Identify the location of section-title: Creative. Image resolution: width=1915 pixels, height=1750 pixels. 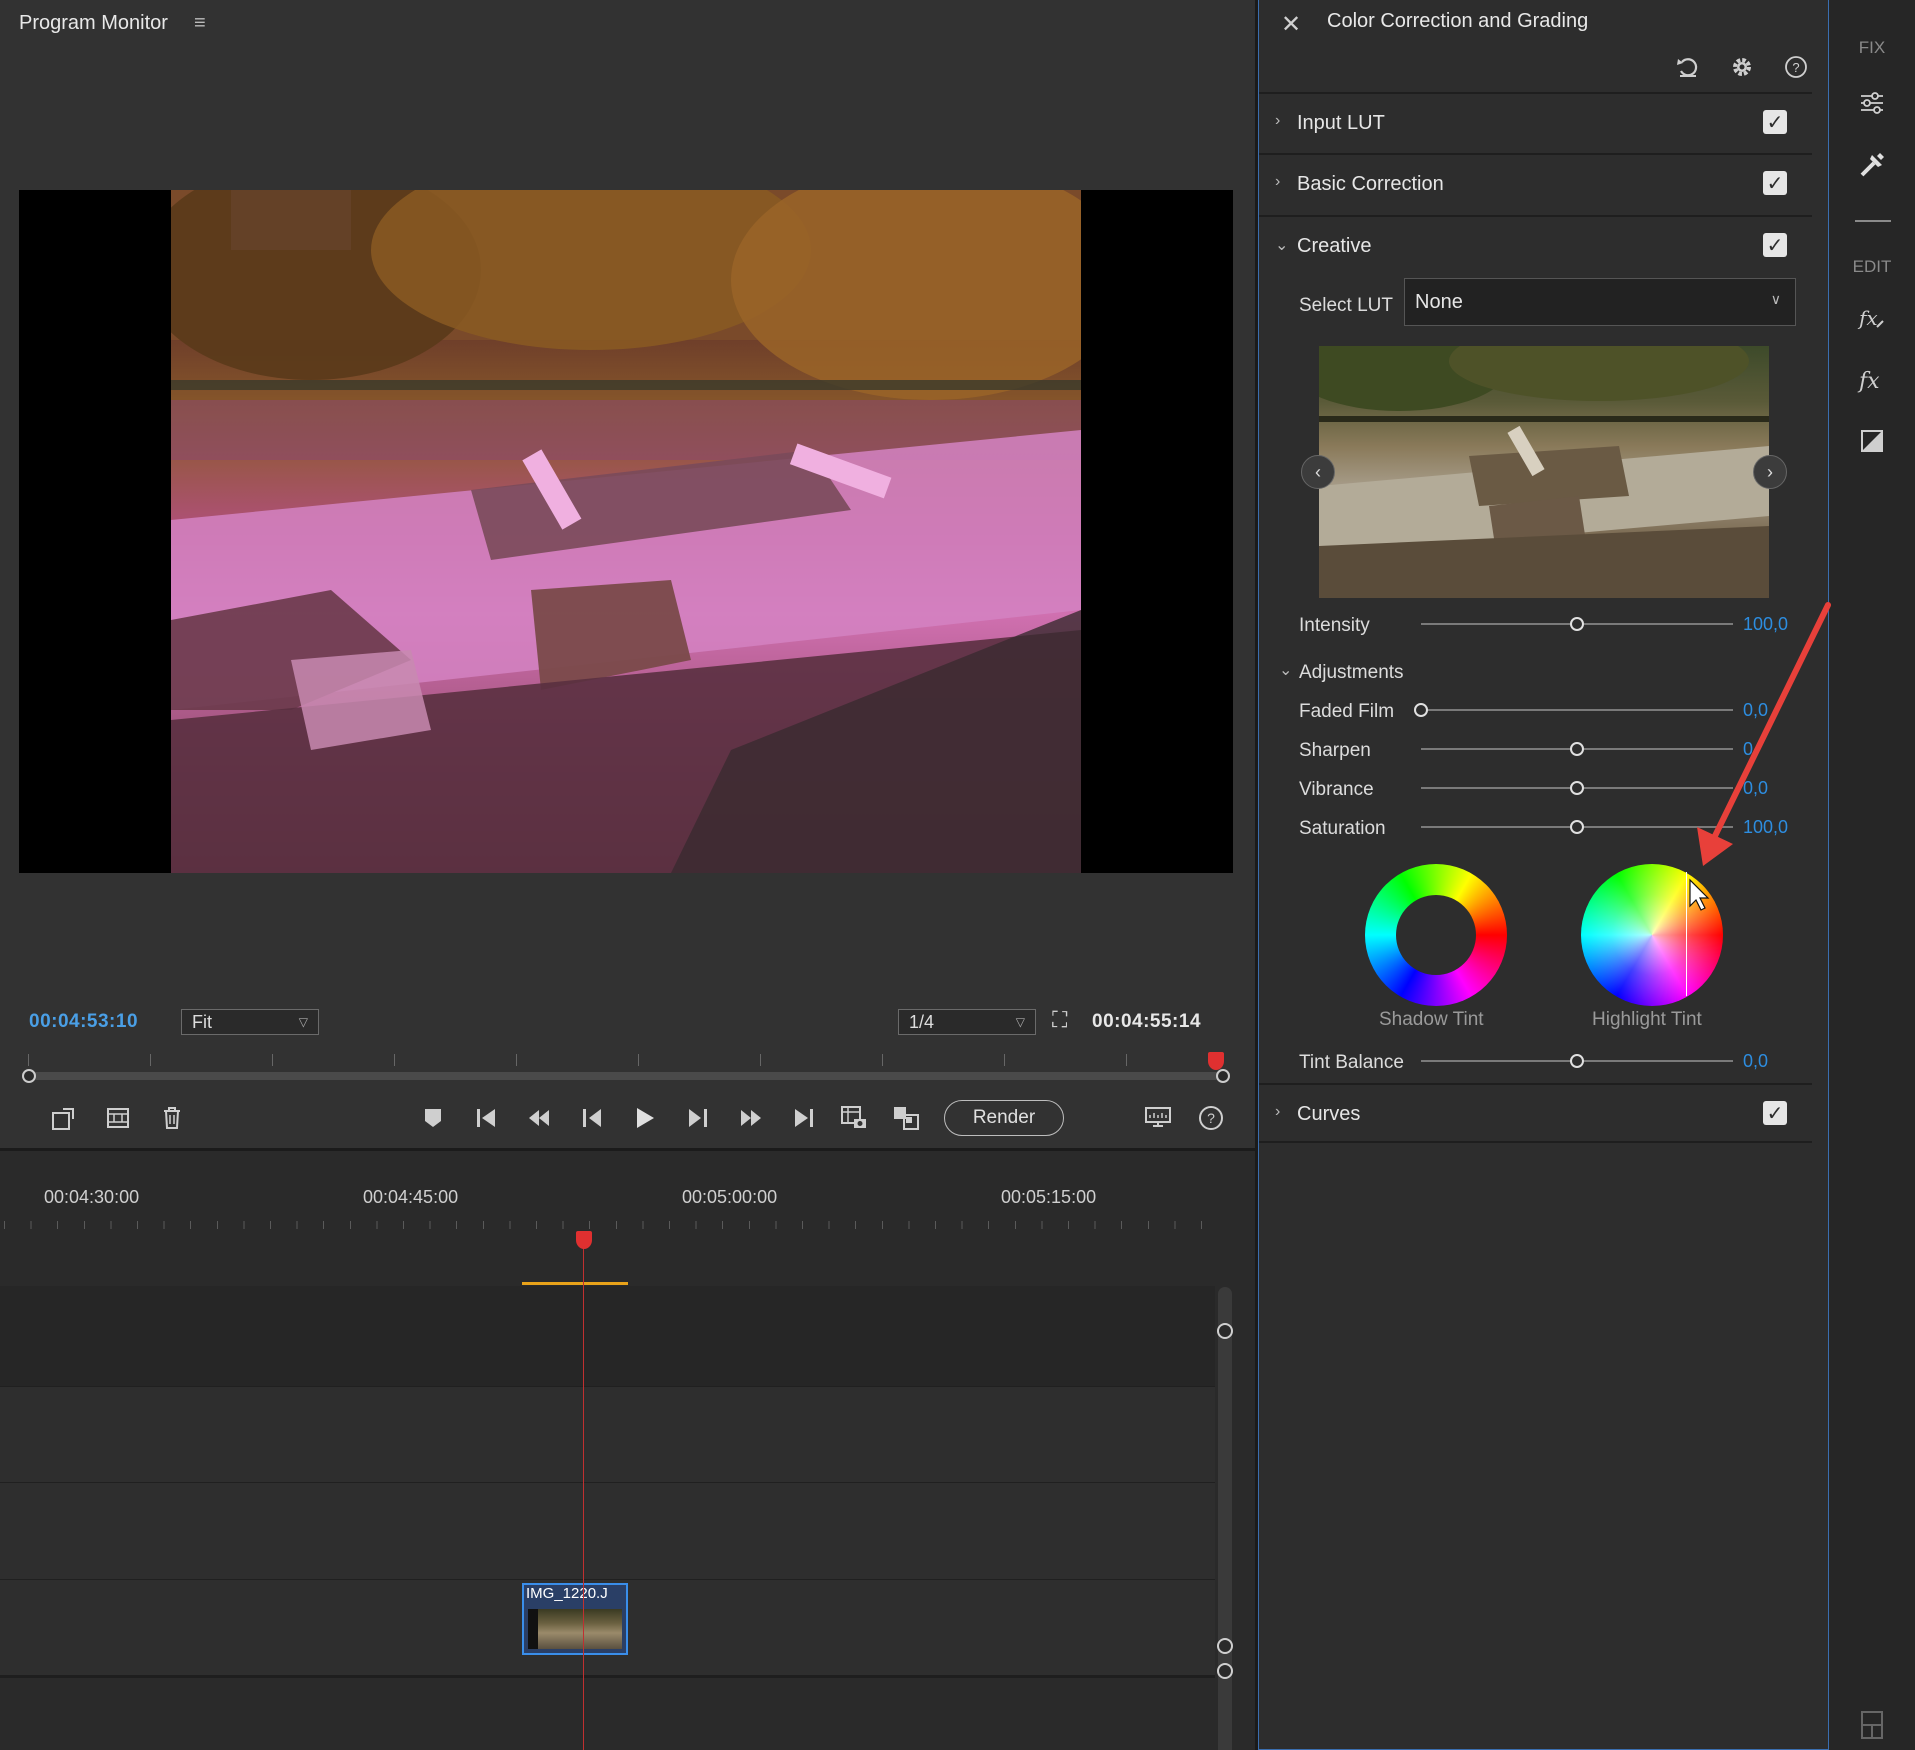
(1334, 246).